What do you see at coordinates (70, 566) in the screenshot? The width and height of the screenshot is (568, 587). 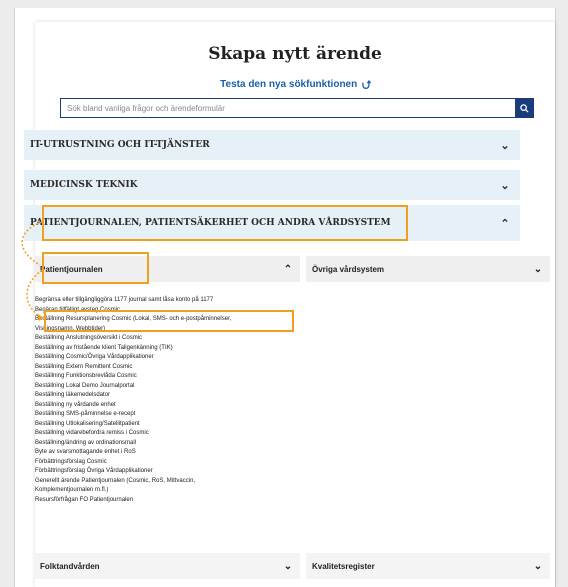 I see `subcategory-label: Folktandvården` at bounding box center [70, 566].